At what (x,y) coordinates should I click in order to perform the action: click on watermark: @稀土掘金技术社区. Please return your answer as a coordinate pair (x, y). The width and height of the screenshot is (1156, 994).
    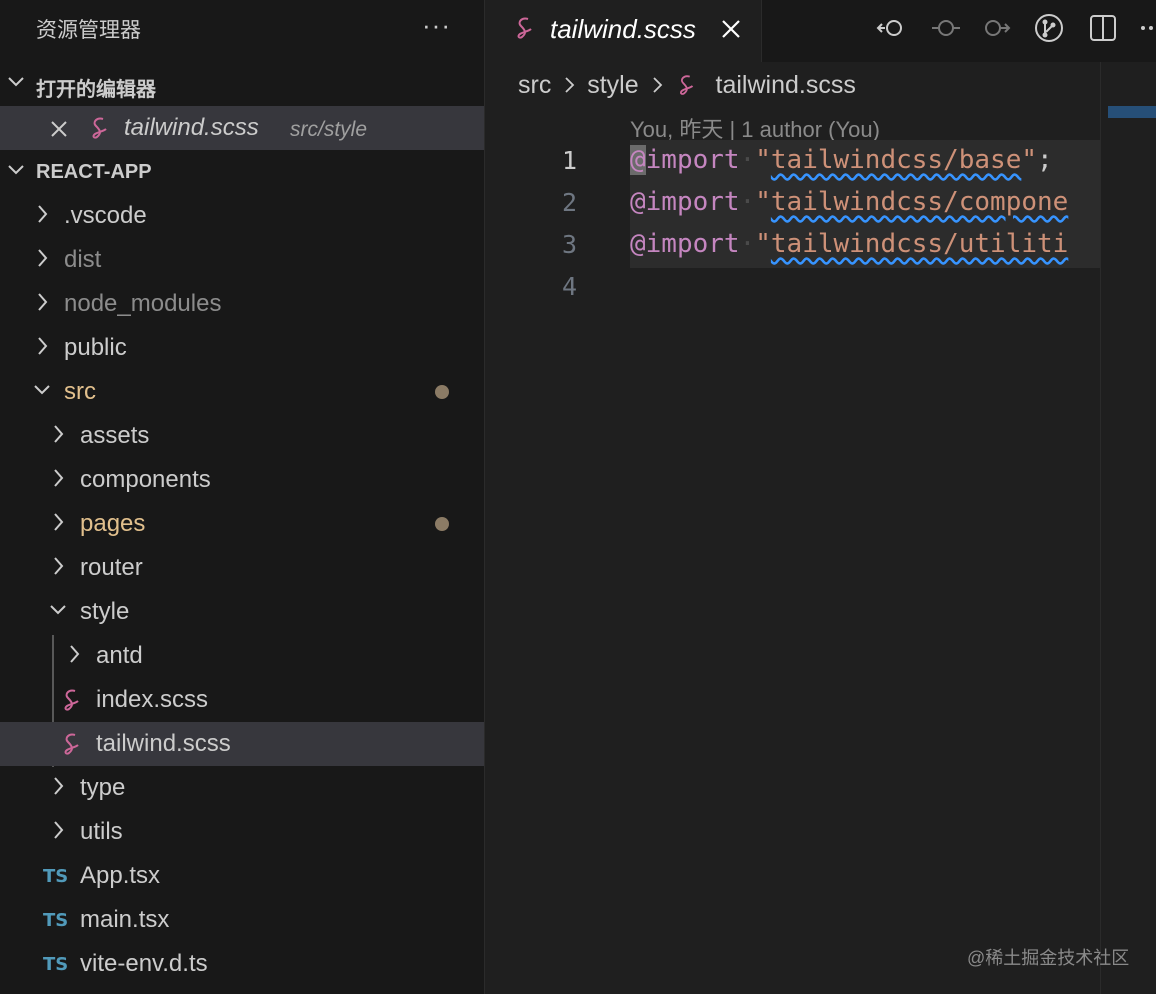
    Looking at the image, I should click on (1048, 958).